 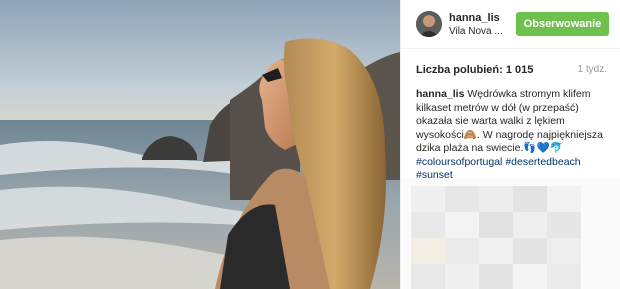 I want to click on avatar, so click(x=429, y=24).